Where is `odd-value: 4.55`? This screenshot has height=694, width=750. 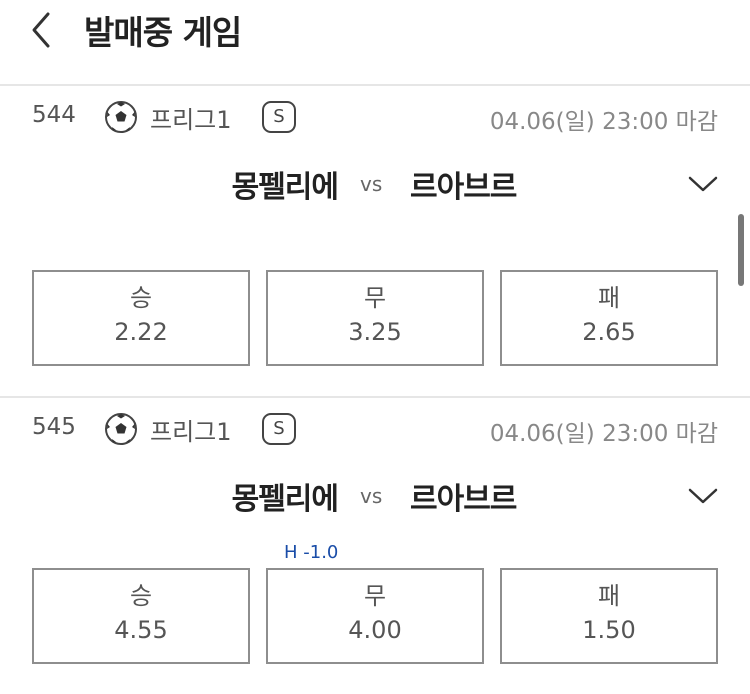 odd-value: 4.55 is located at coordinates (141, 630).